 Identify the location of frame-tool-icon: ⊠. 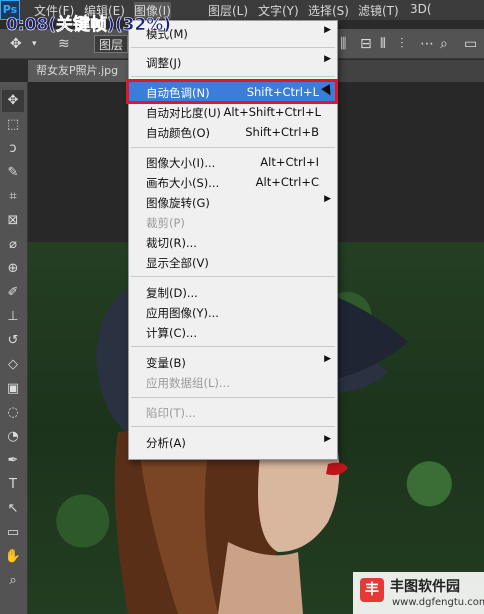
(13, 221).